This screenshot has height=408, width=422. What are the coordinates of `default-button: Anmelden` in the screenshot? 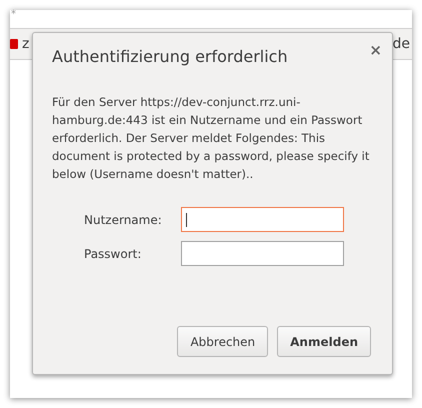 It's located at (324, 341).